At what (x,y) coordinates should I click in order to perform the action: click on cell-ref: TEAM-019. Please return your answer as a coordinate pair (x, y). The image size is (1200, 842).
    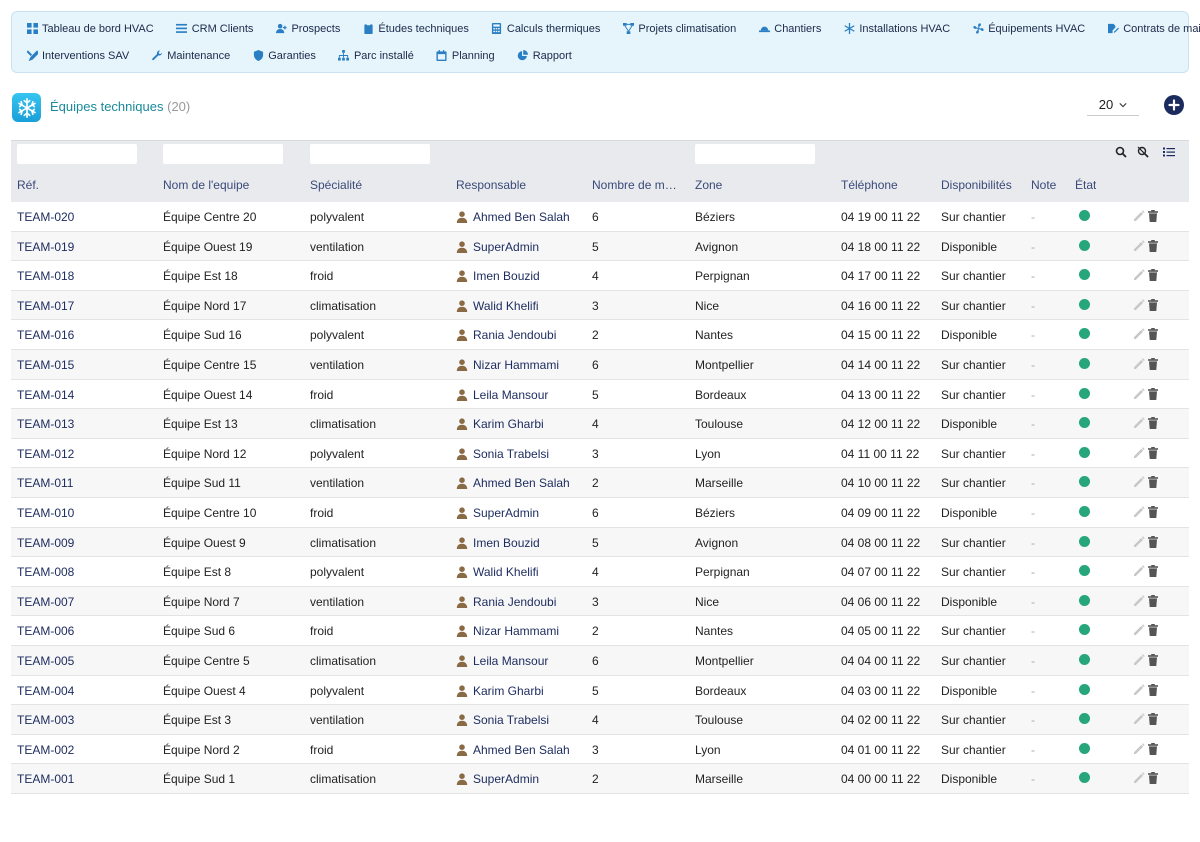
    Looking at the image, I should click on (45, 247).